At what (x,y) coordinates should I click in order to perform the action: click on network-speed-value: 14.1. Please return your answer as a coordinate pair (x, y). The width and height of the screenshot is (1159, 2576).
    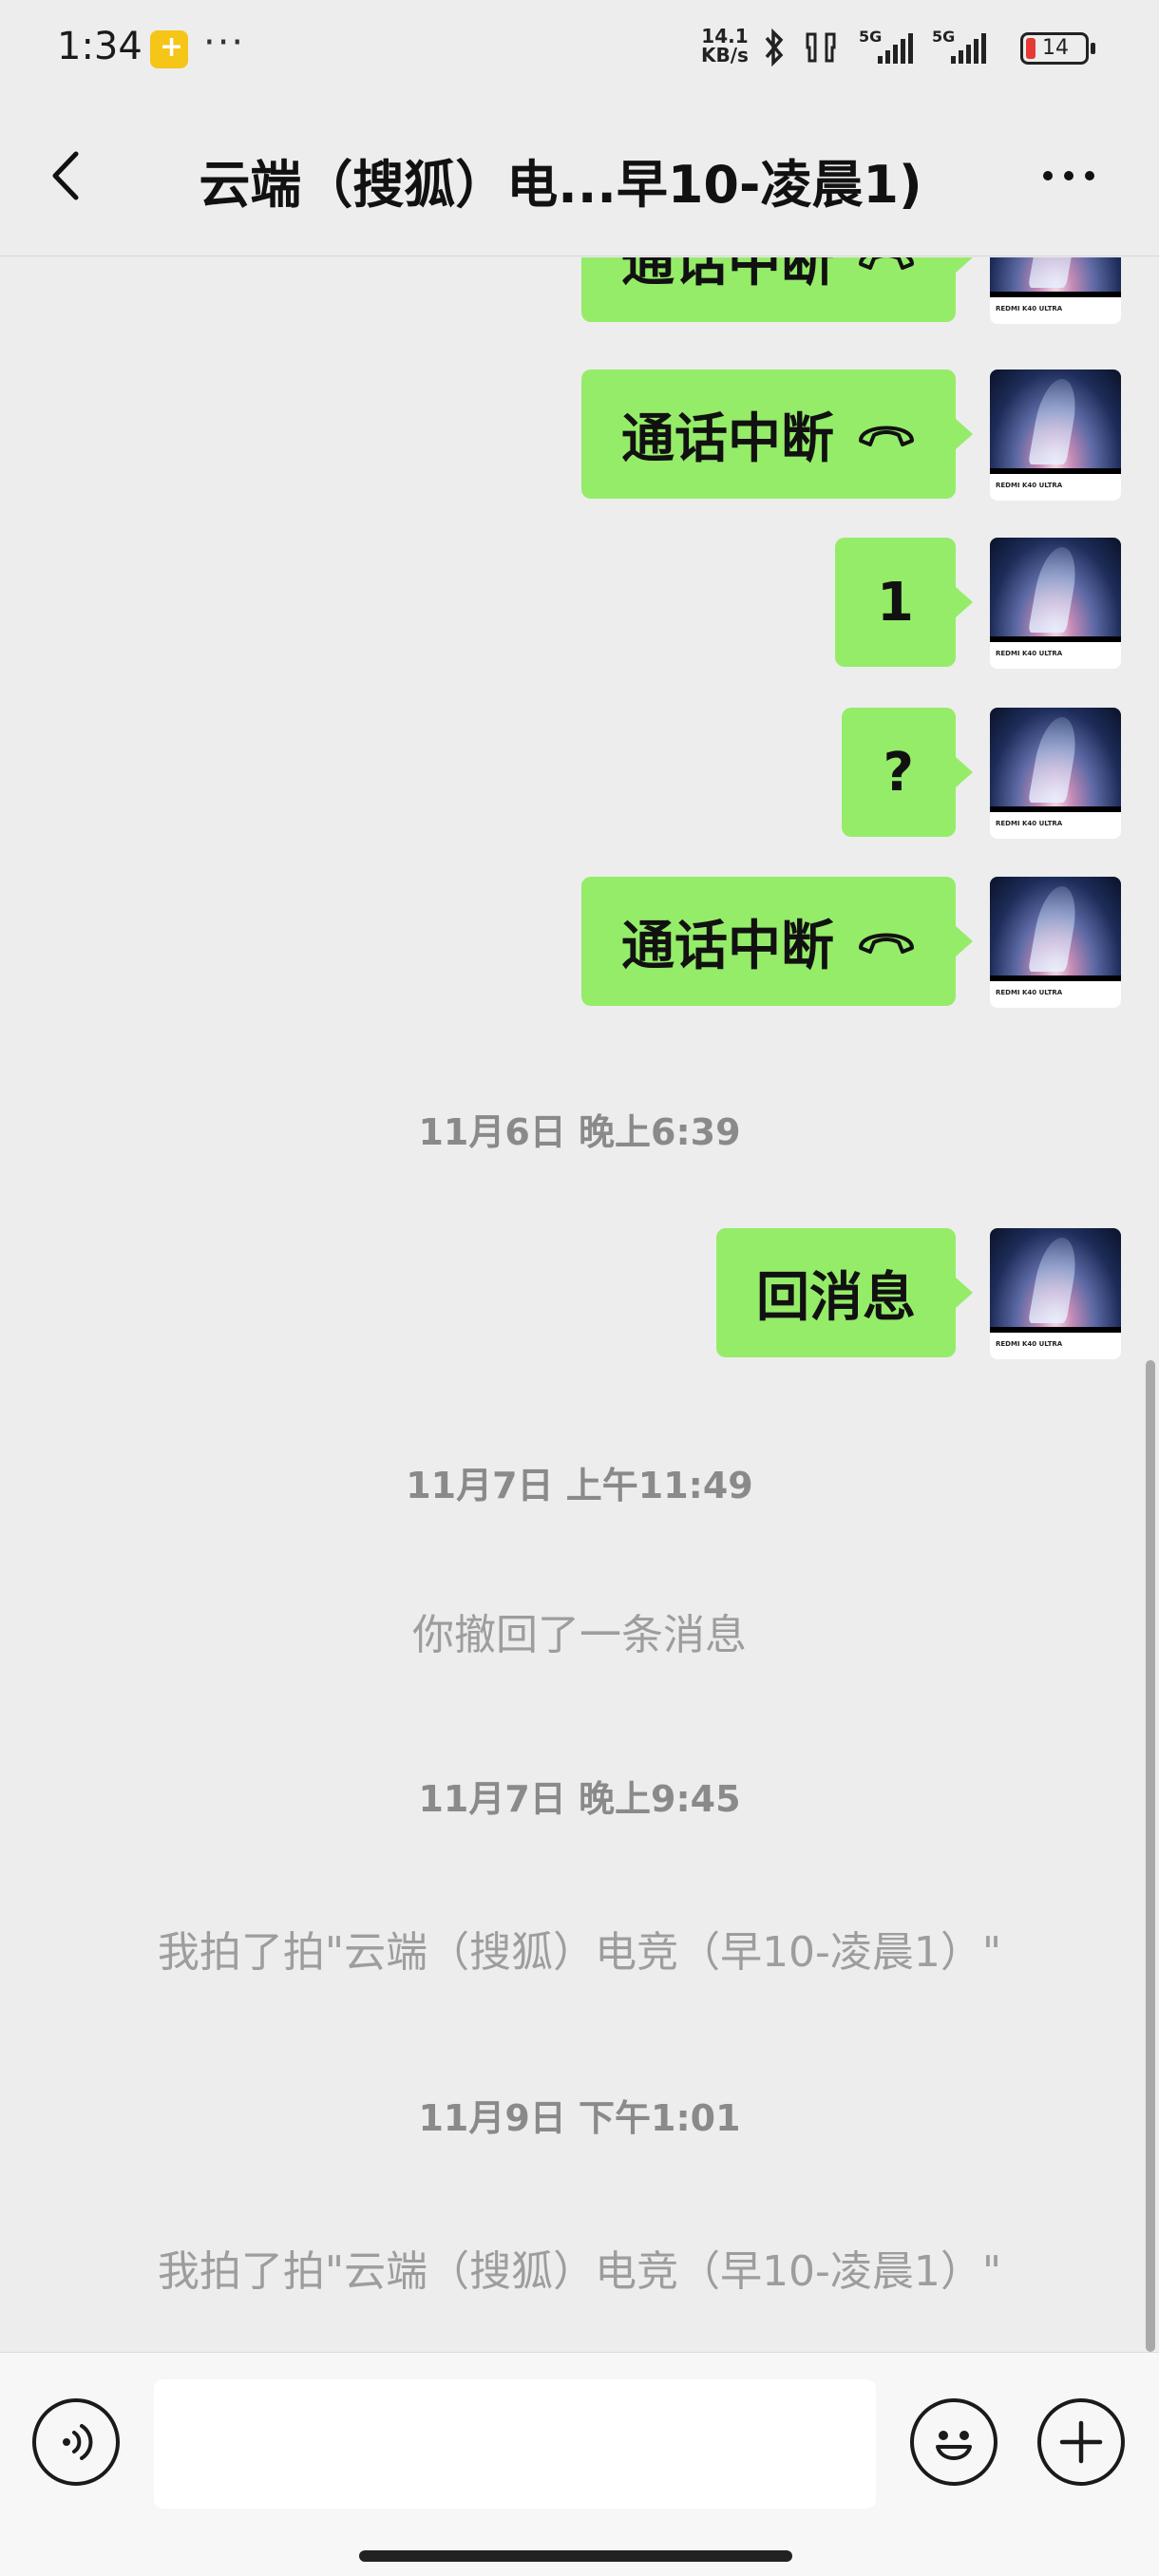
    Looking at the image, I should click on (725, 36).